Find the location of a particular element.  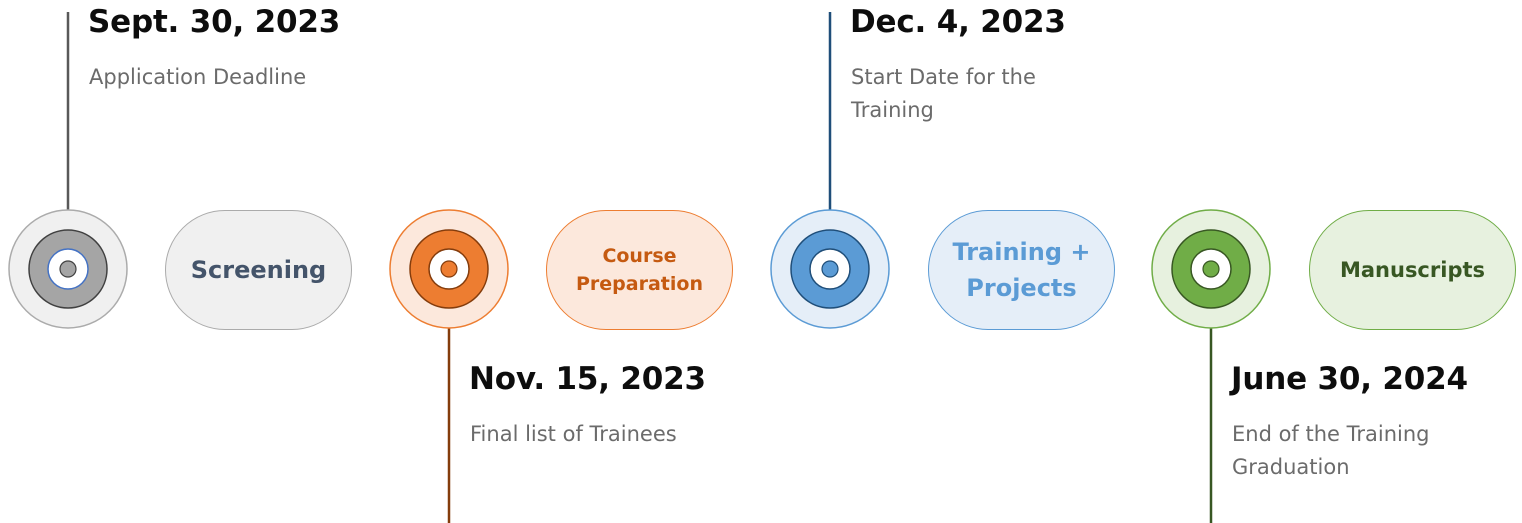

milestone-description-line: Final list of Trainees is located at coordinates (573, 434).